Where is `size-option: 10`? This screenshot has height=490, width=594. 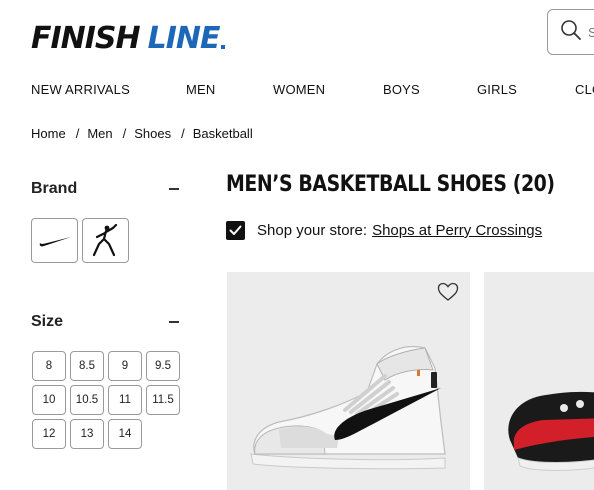 size-option: 10 is located at coordinates (49, 400).